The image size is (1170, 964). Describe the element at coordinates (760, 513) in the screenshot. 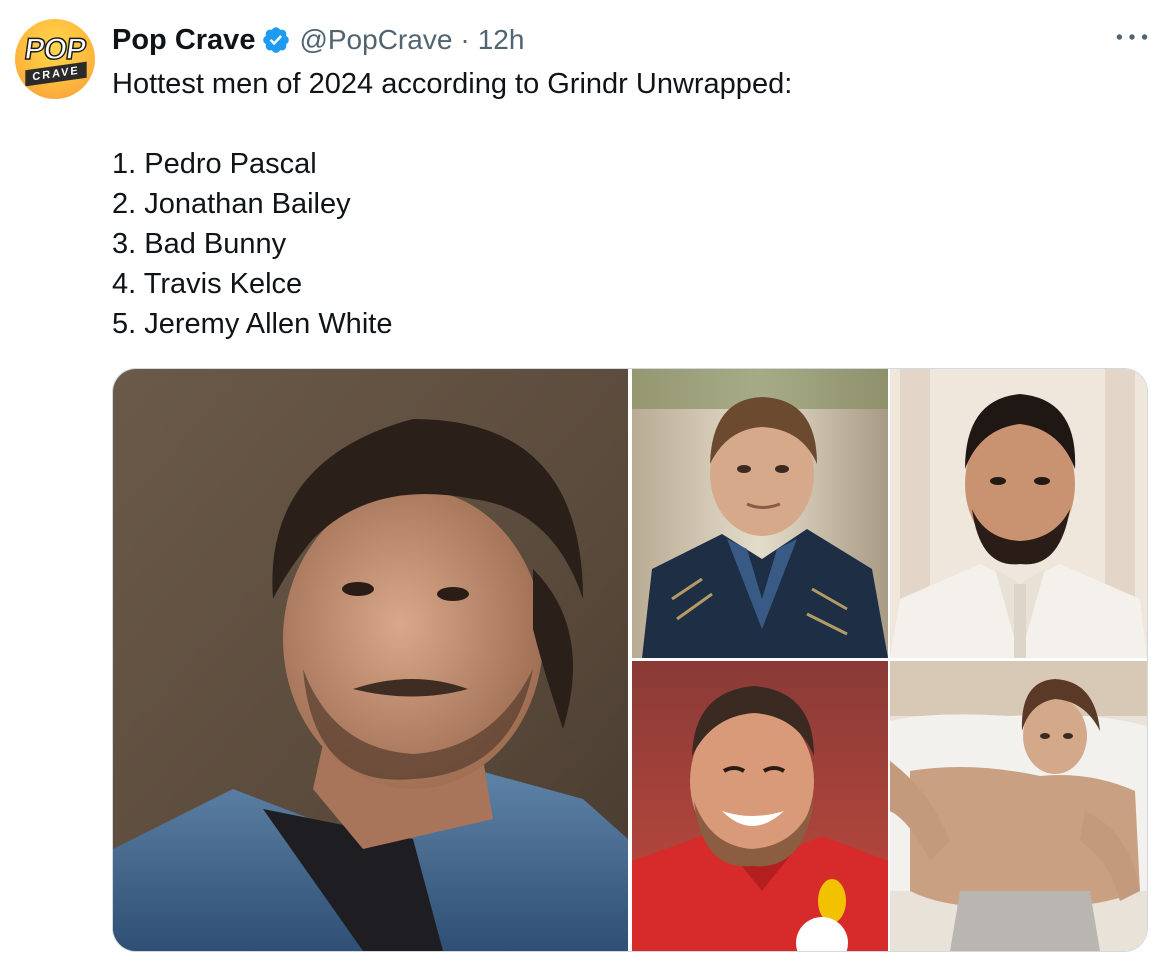

I see `photo-jonathan-bailey` at that location.